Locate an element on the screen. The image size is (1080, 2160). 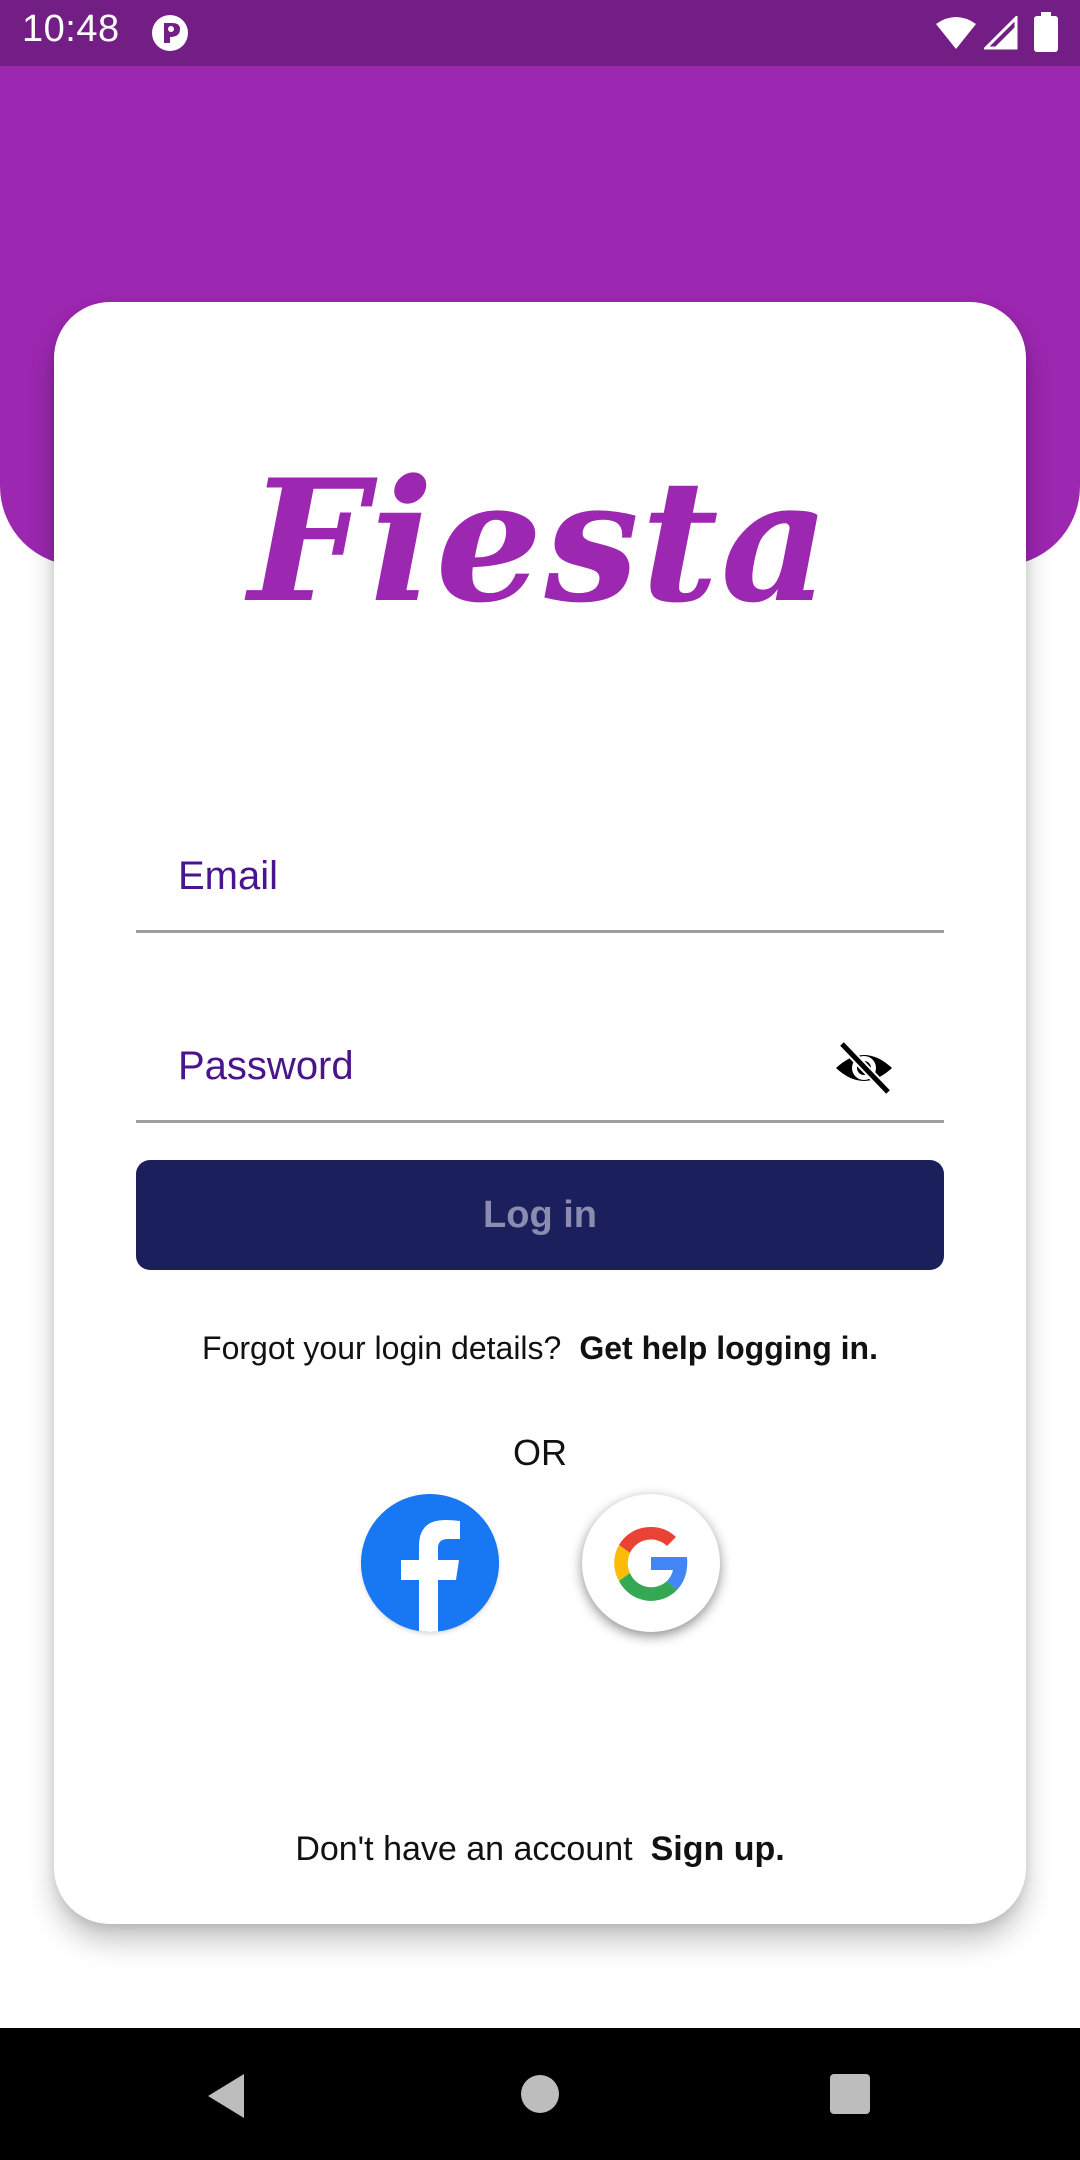
signal-icon is located at coordinates (1001, 33).